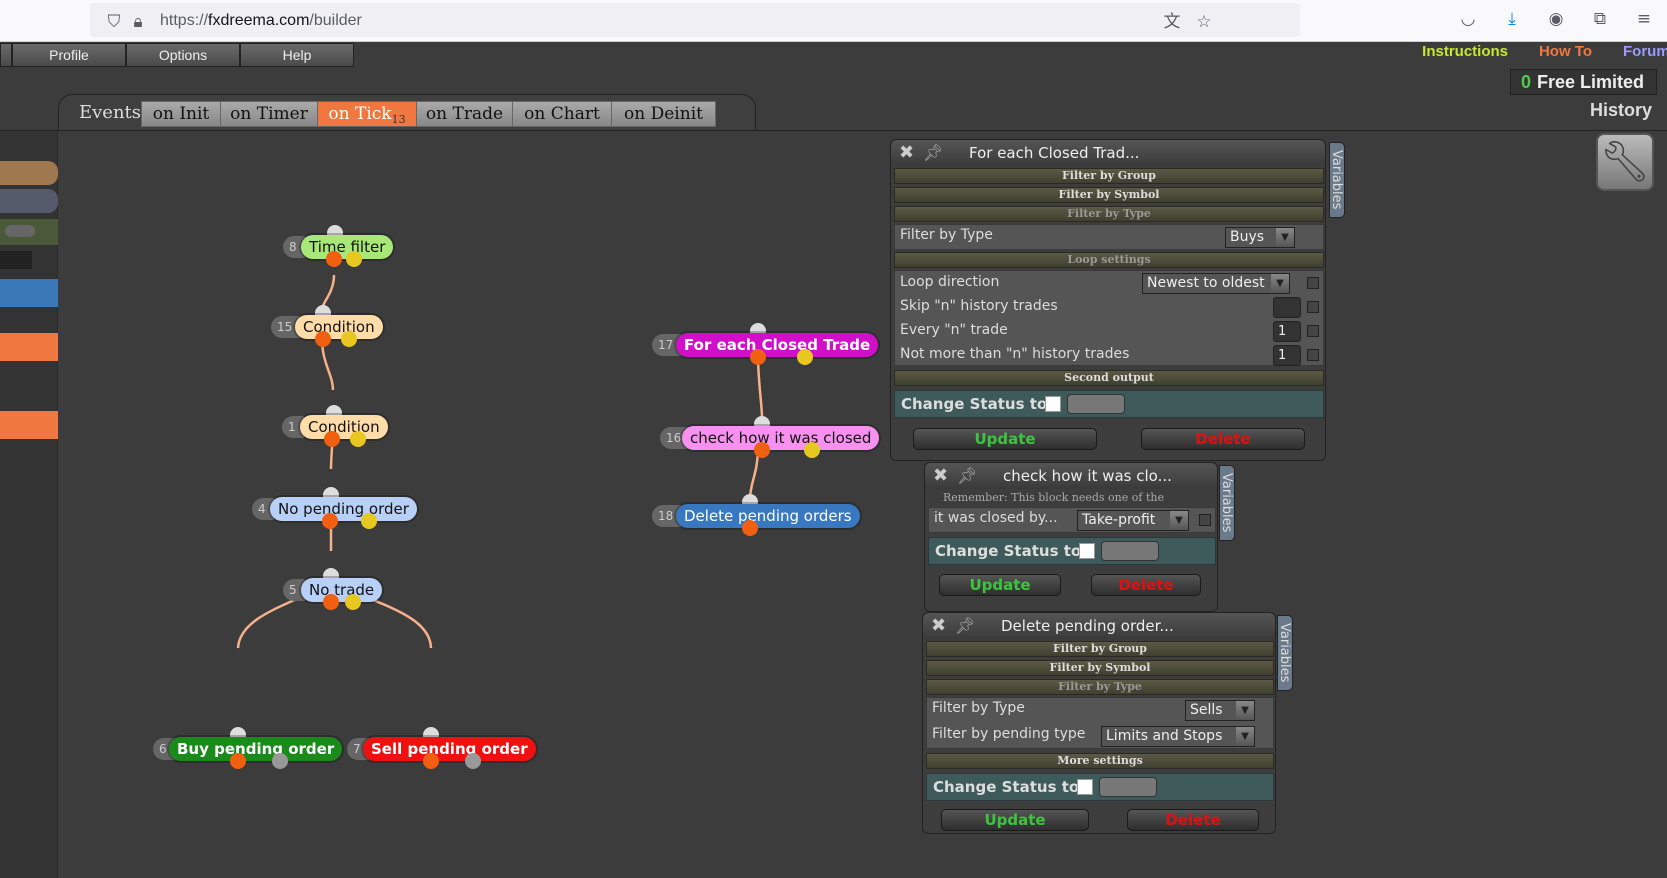  I want to click on every-checkbox, so click(1313, 331).